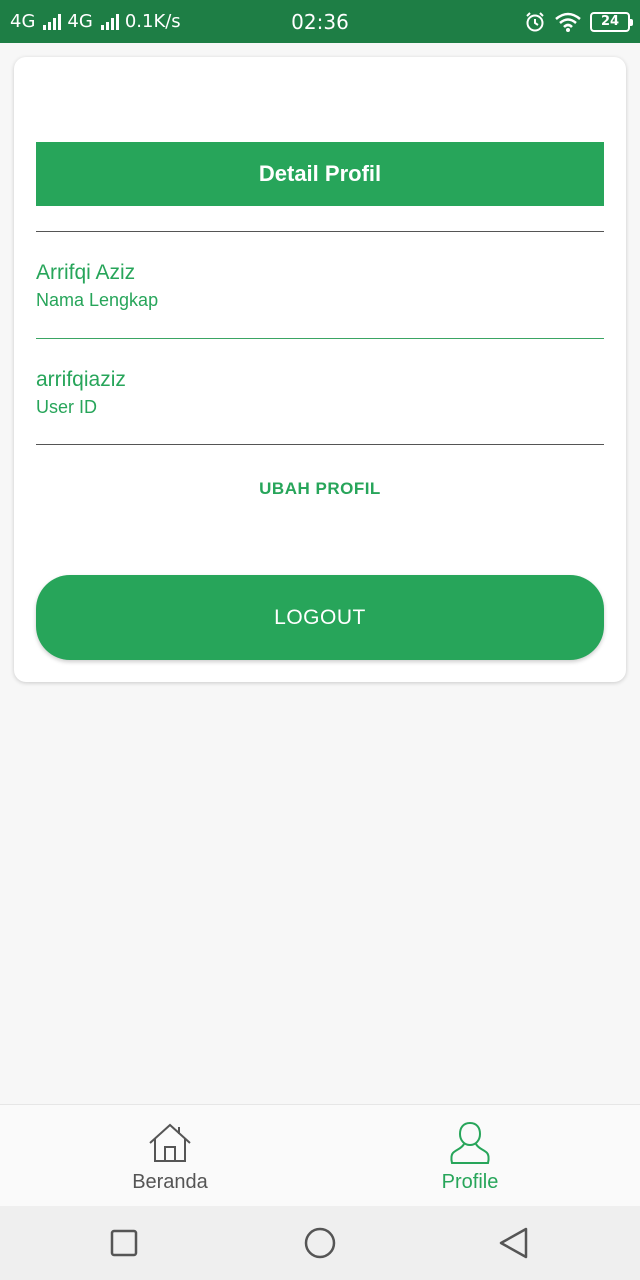 This screenshot has width=640, height=1280. I want to click on nav-item-beranda: Beranda, so click(170, 1156).